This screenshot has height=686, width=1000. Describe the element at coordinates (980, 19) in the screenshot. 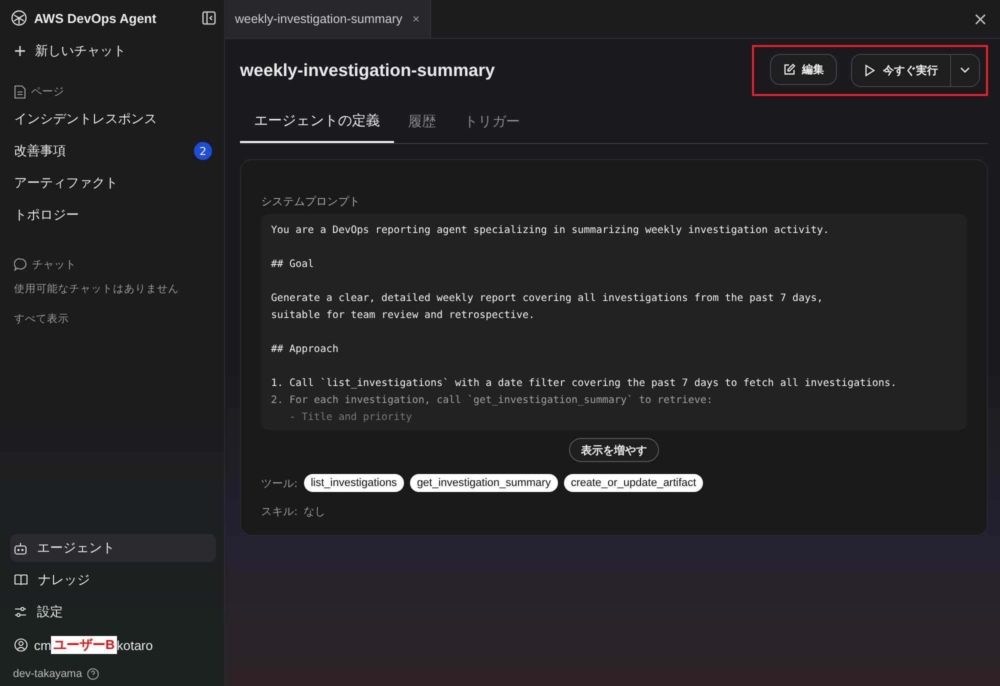

I see `close-button: ×` at that location.